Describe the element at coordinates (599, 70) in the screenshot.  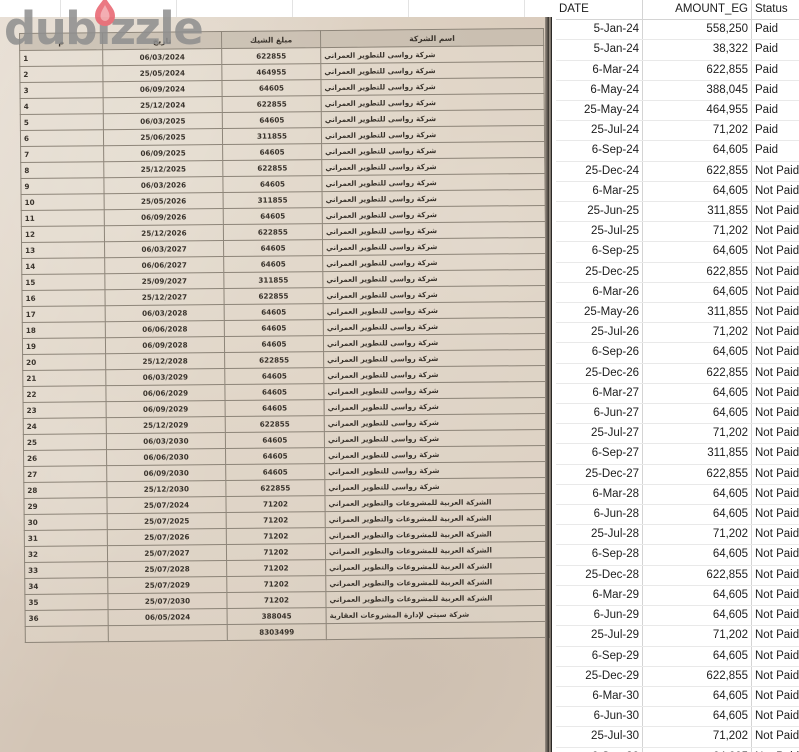
I see `cell-date: 6-Mar-24` at that location.